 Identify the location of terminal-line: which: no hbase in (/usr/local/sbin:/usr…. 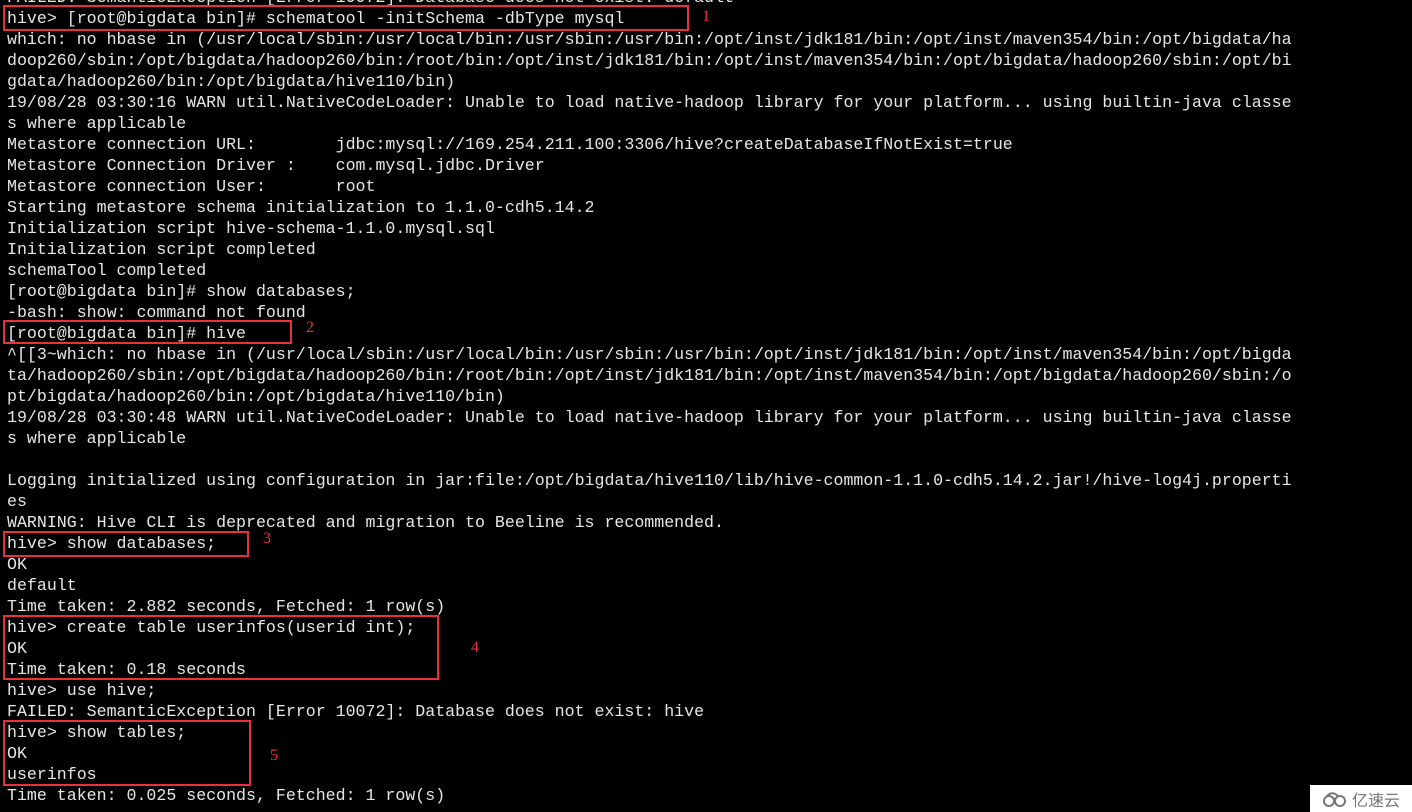
(649, 39).